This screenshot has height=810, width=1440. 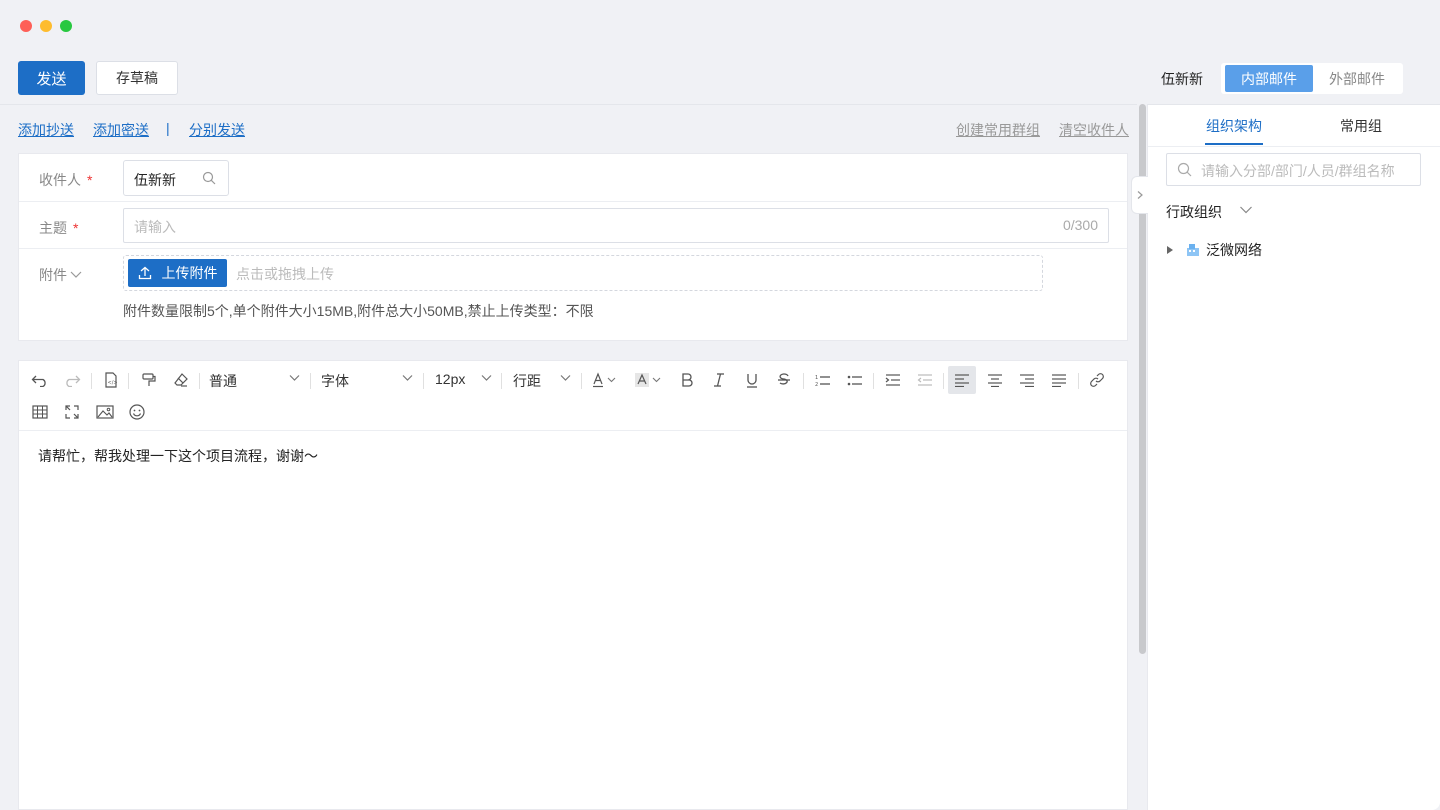 What do you see at coordinates (111, 380) in the screenshot?
I see `html-source-icon: </>` at bounding box center [111, 380].